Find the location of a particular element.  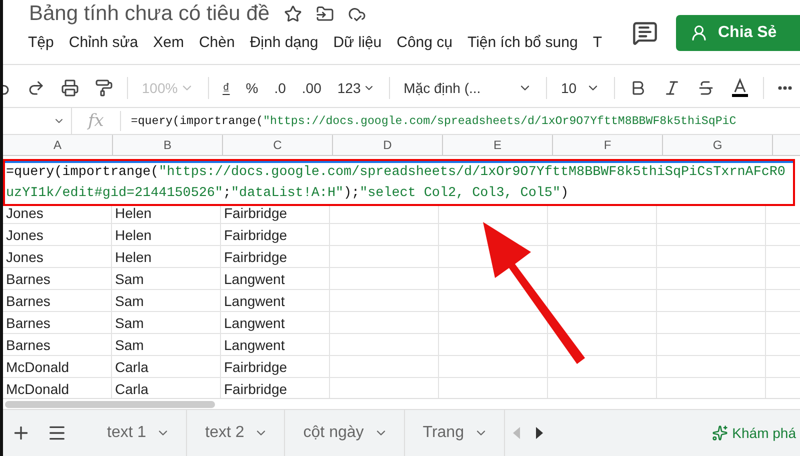

formula-input: =query(importrange("https://docs.google.com/spreadsheets/d/1xOr9O7YfttM8BBWF8k5thiSqPiC is located at coordinates (460, 121).